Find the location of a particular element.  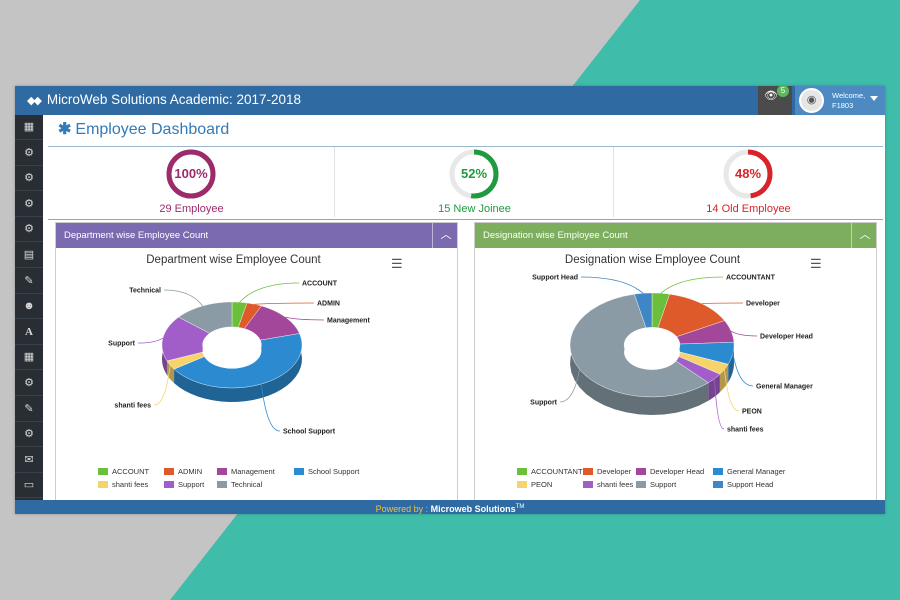

sidebar-item-4: ⚙ is located at coordinates (29, 230).